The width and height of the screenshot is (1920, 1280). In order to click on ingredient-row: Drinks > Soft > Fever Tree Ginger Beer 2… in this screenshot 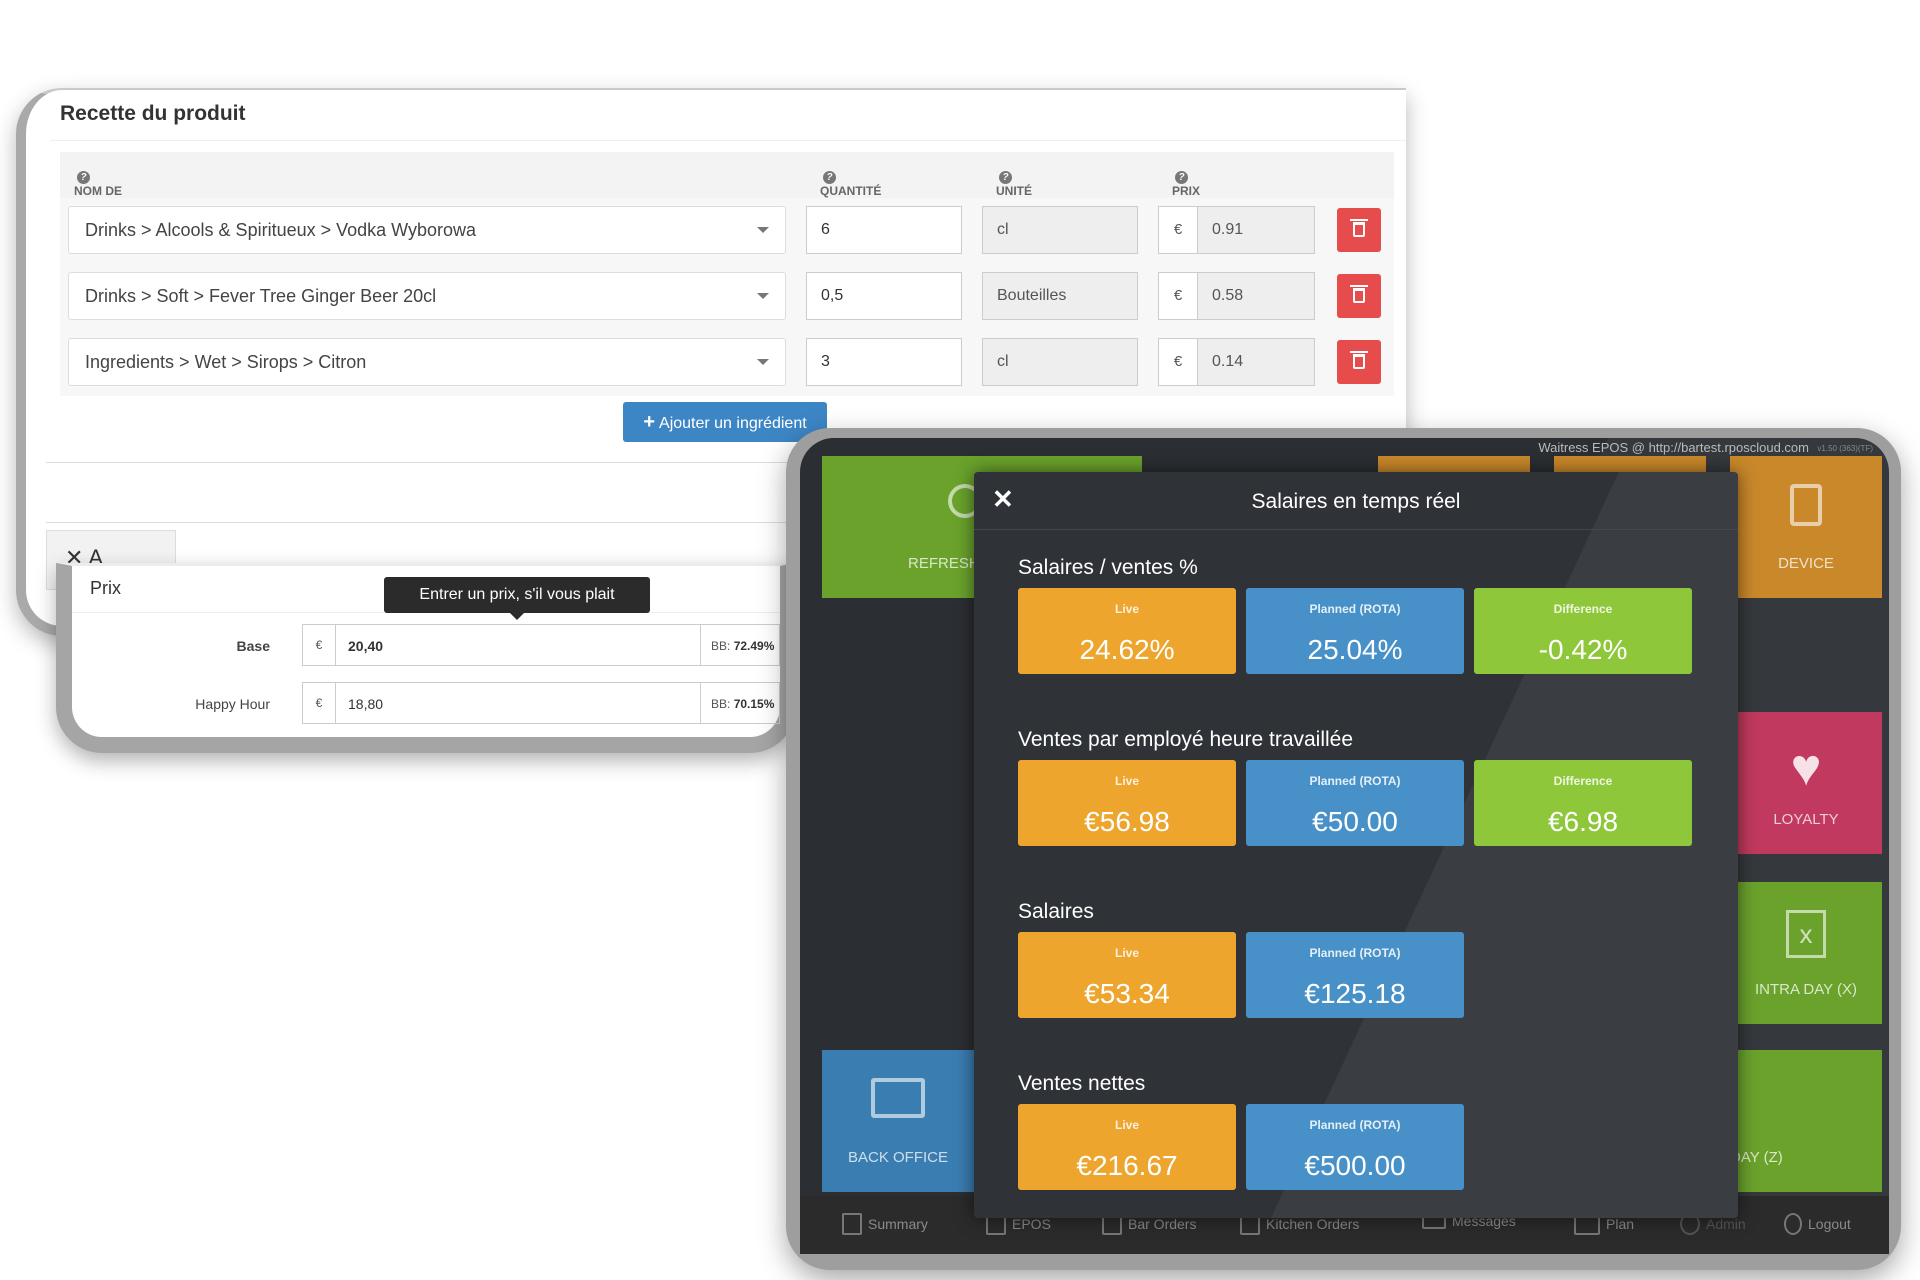, I will do `click(727, 297)`.